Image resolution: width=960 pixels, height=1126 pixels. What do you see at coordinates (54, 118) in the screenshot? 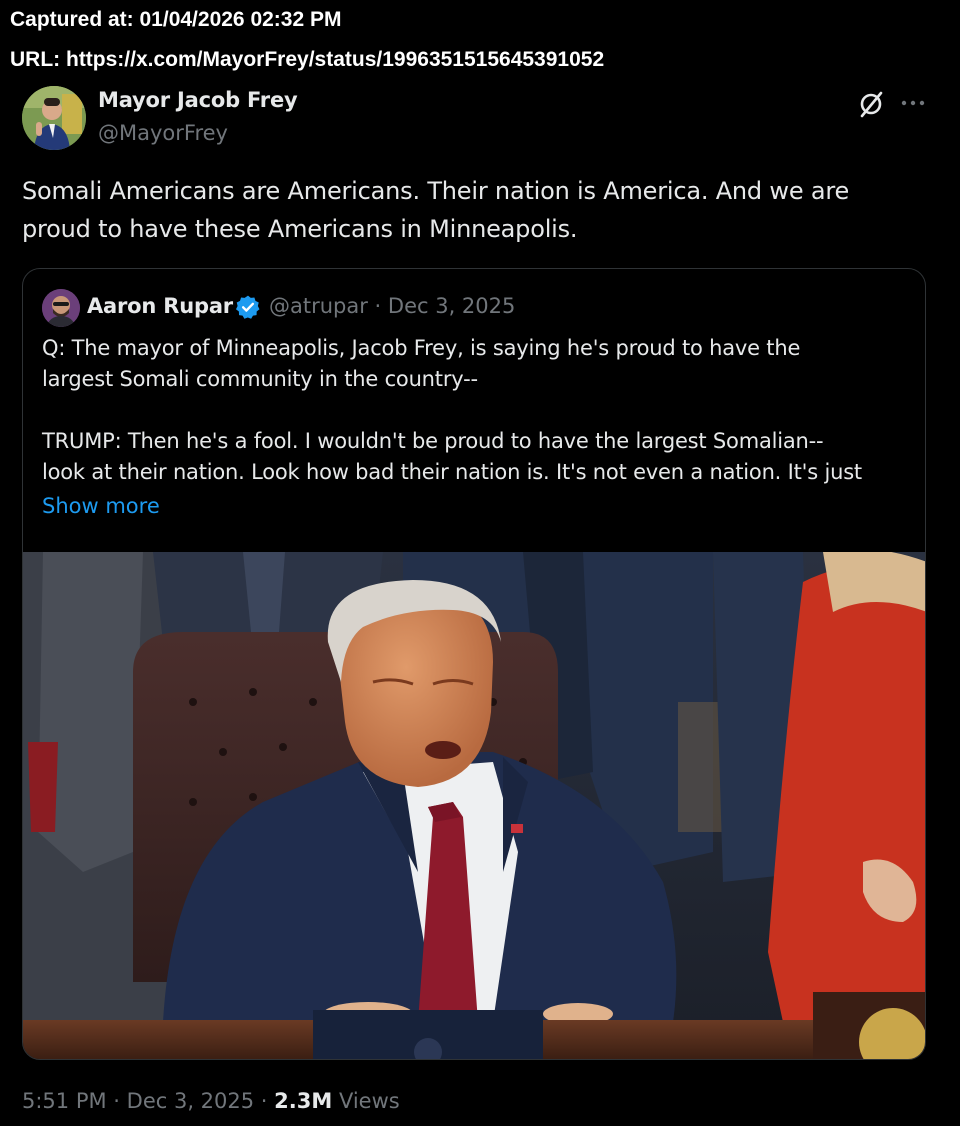
I see `author-avatar` at bounding box center [54, 118].